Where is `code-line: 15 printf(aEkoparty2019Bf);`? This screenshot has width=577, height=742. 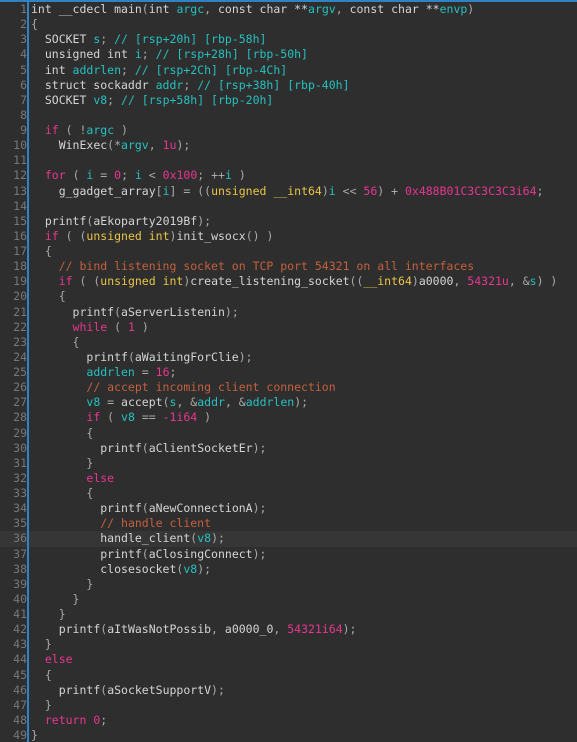 code-line: 15 printf(aEkoparty2019Bf); is located at coordinates (288, 221).